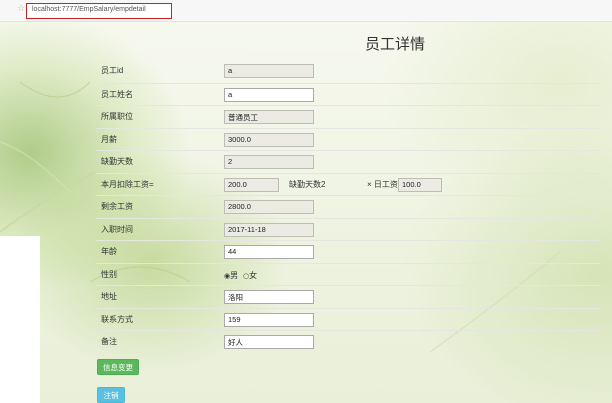 The width and height of the screenshot is (612, 403). I want to click on age-label: 年龄, so click(109, 251).